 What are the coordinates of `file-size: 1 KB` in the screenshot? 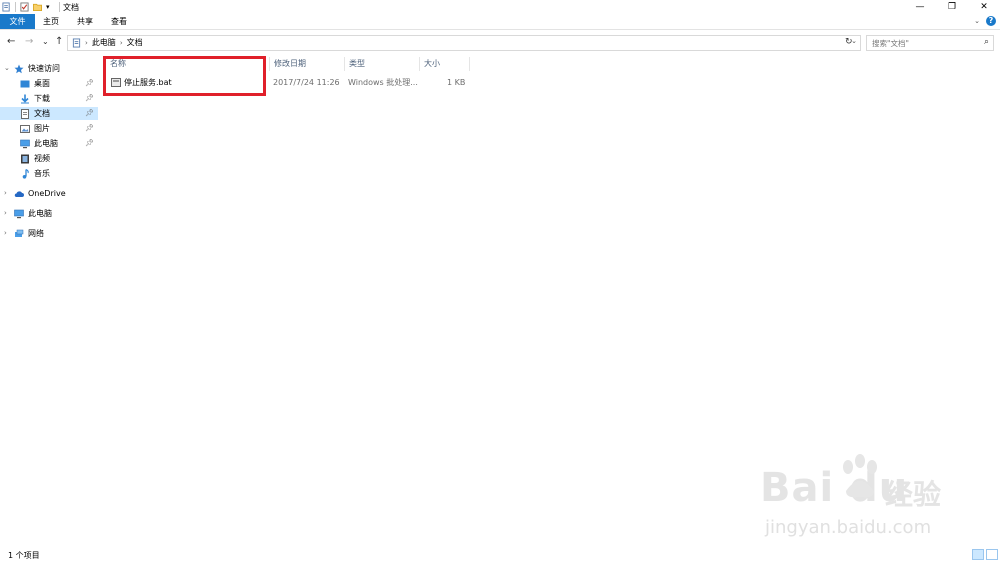 It's located at (456, 82).